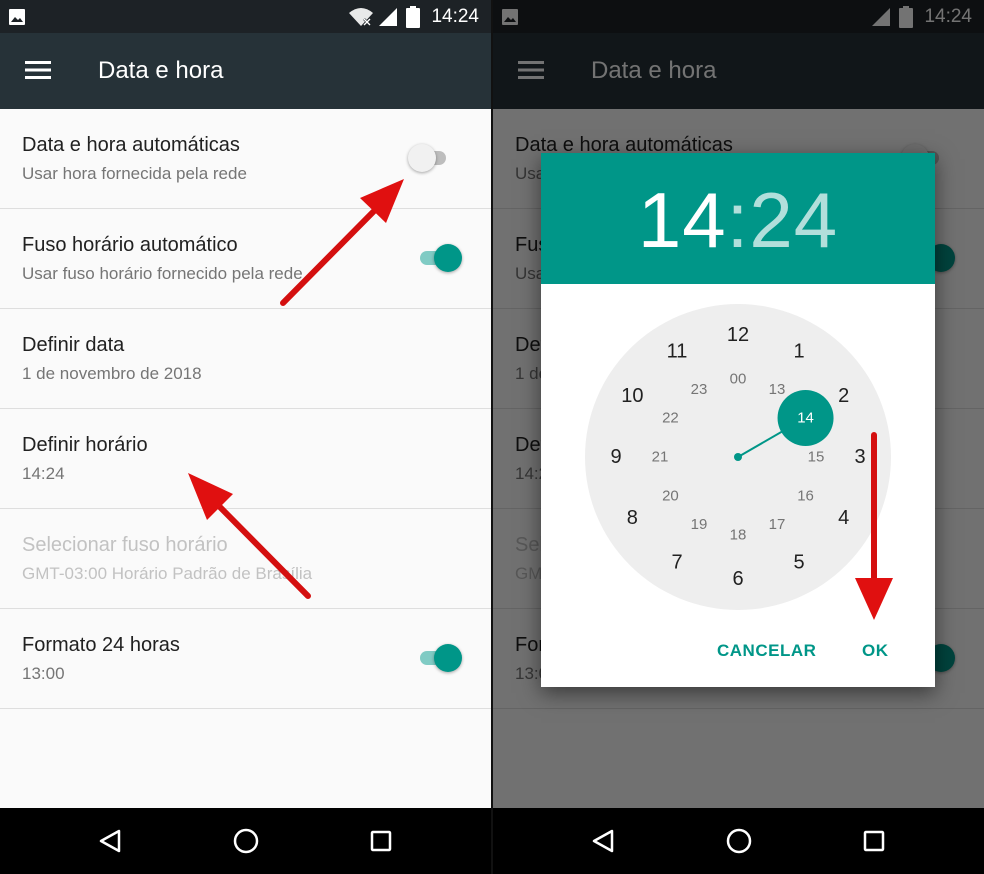 The width and height of the screenshot is (984, 874). Describe the element at coordinates (798, 563) in the screenshot. I see `clock-hour-outer: 5` at that location.